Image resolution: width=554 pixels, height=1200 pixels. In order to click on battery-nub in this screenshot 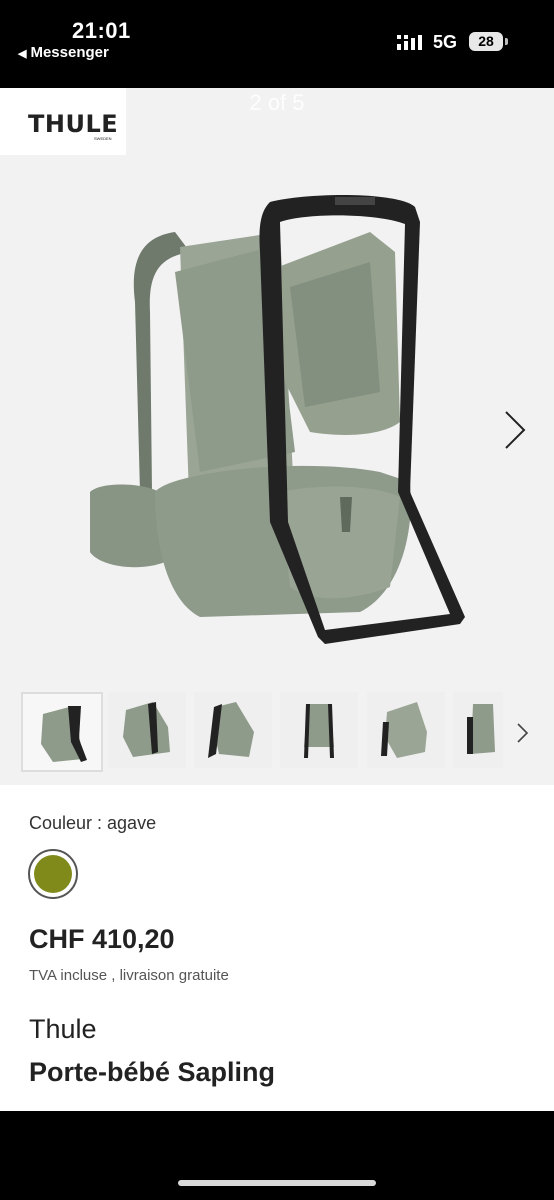, I will do `click(506, 41)`.